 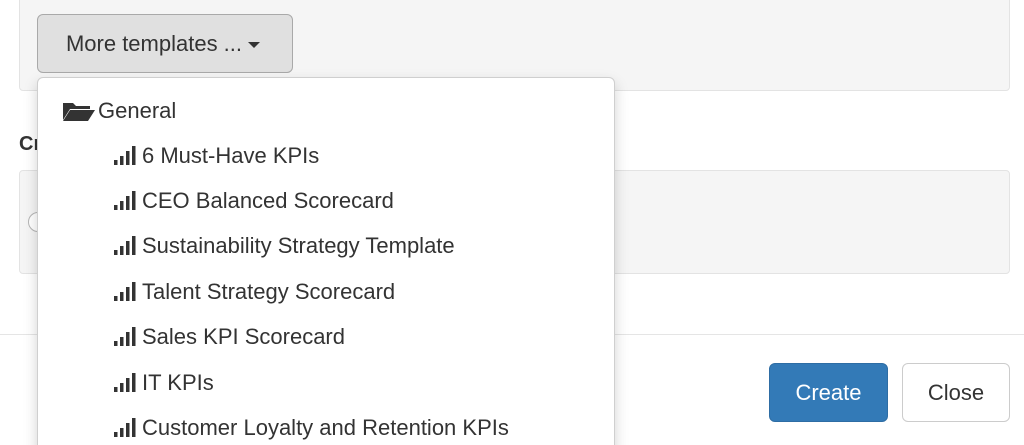 I want to click on template-item-label: Customer Loyalty and Retention KPIs, so click(x=325, y=427).